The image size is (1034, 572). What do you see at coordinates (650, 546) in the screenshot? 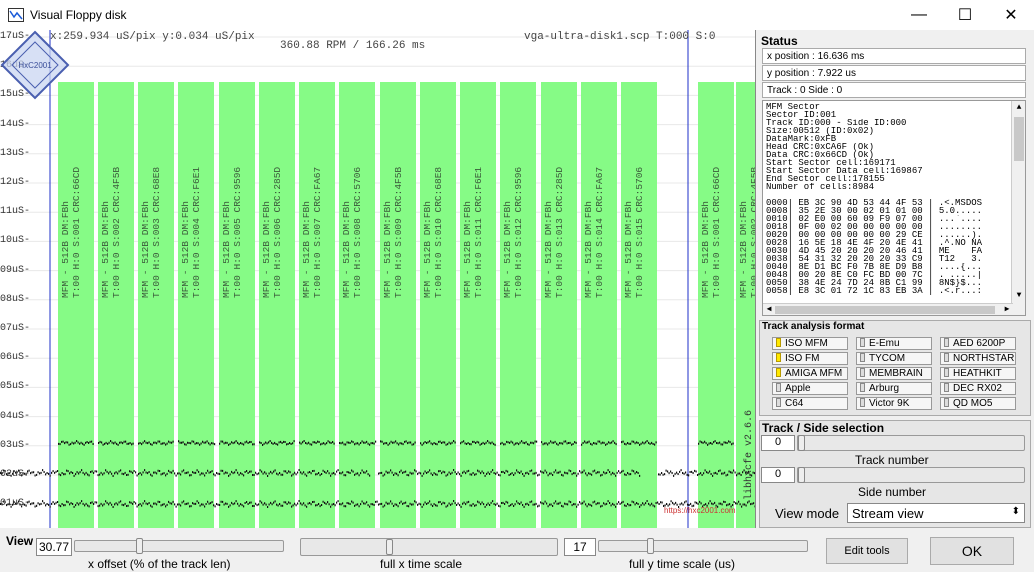
I see `y-time-scale-thumb` at bounding box center [650, 546].